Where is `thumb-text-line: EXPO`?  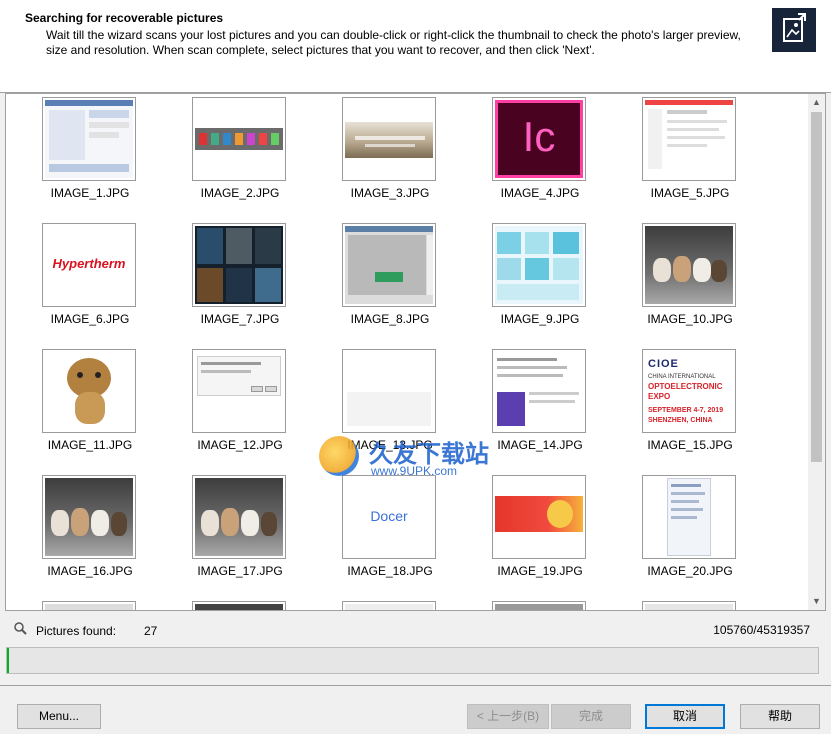 thumb-text-line: EXPO is located at coordinates (659, 396).